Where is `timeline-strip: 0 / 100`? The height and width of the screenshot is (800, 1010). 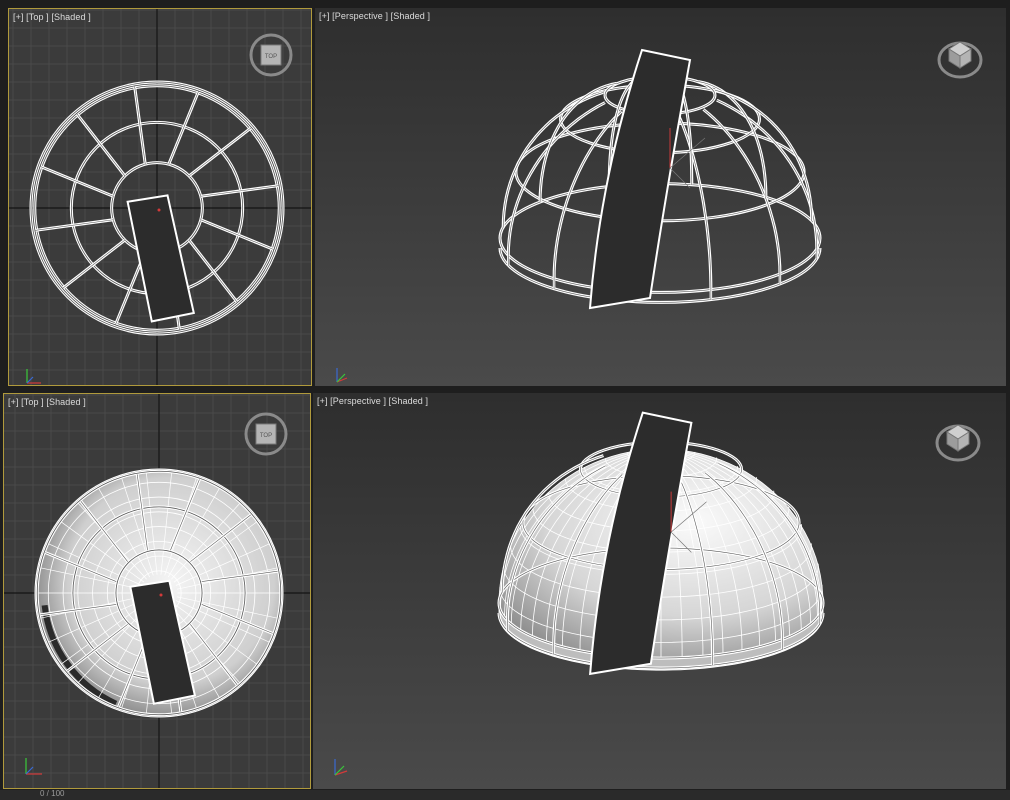
timeline-strip: 0 / 100 is located at coordinates (505, 794).